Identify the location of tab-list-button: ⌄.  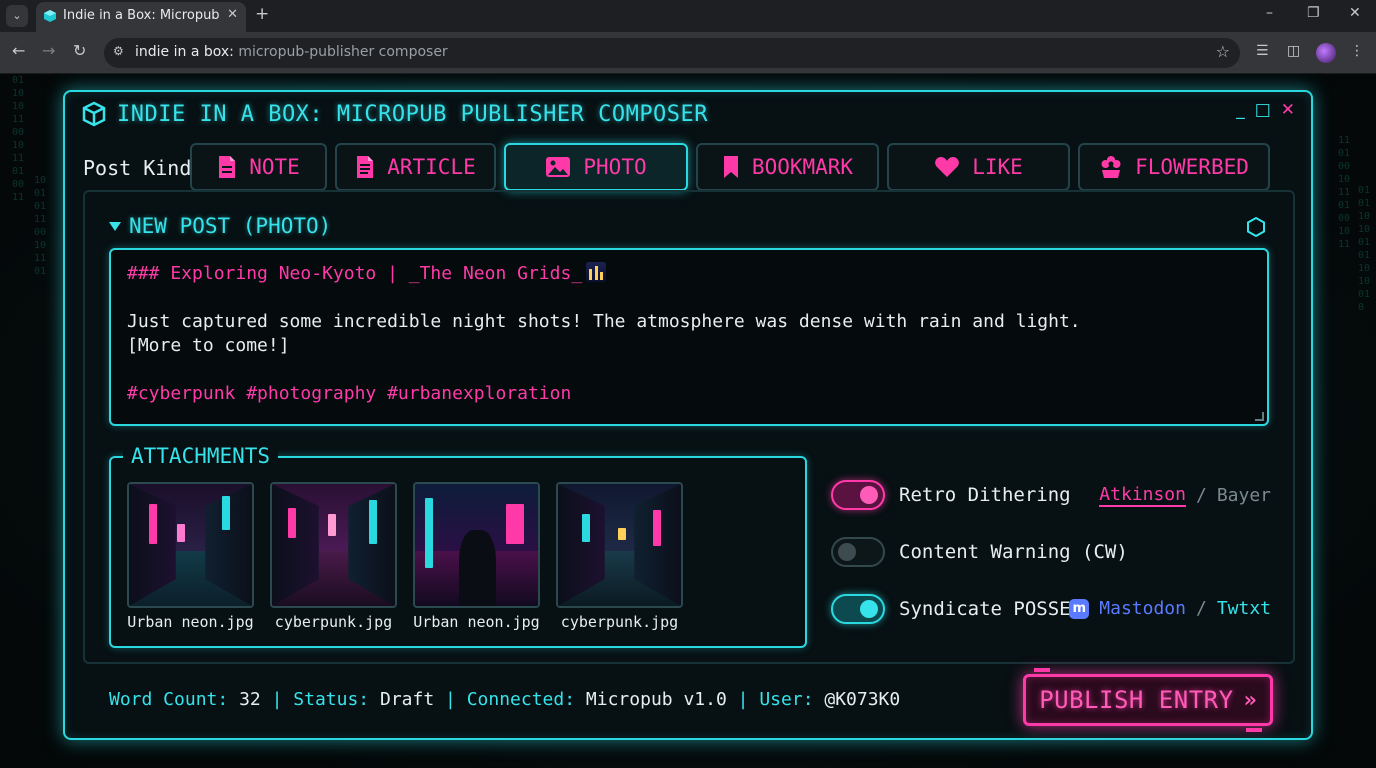
(17, 16).